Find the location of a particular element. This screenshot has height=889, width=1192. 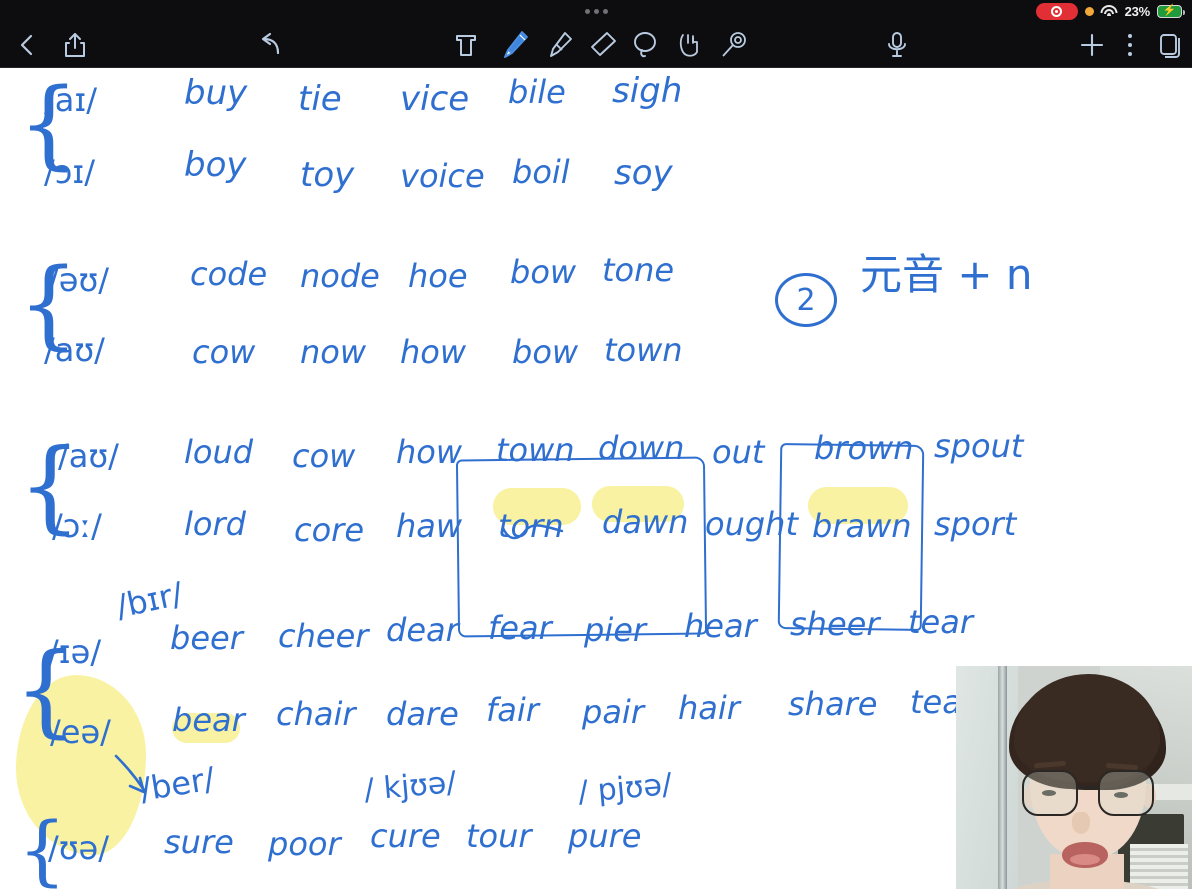

word-dawn: dawn is located at coordinates (645, 522).